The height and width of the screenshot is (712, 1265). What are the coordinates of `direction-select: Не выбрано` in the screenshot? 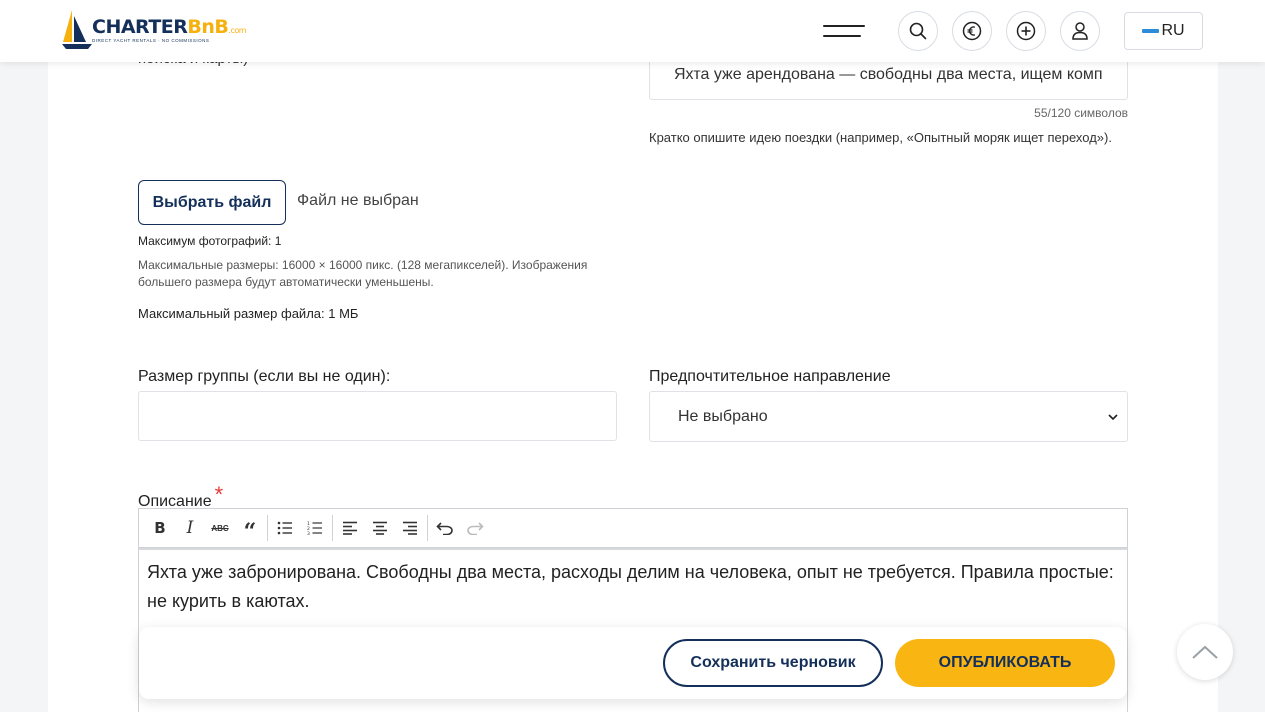 It's located at (888, 416).